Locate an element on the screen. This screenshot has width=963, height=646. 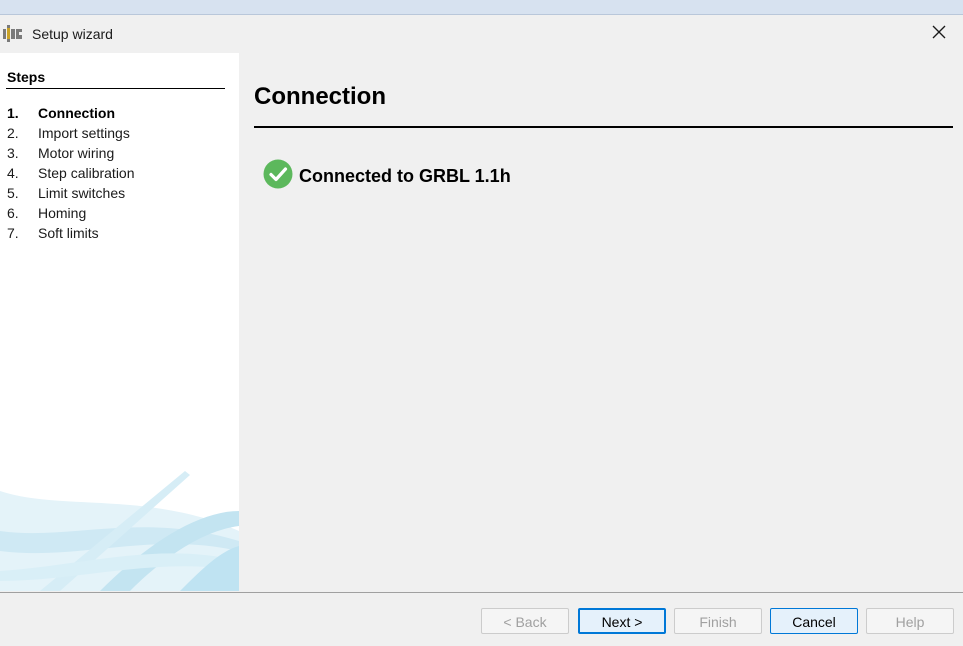
step-item-limit-switches: 5. Limit switches is located at coordinates (119, 193).